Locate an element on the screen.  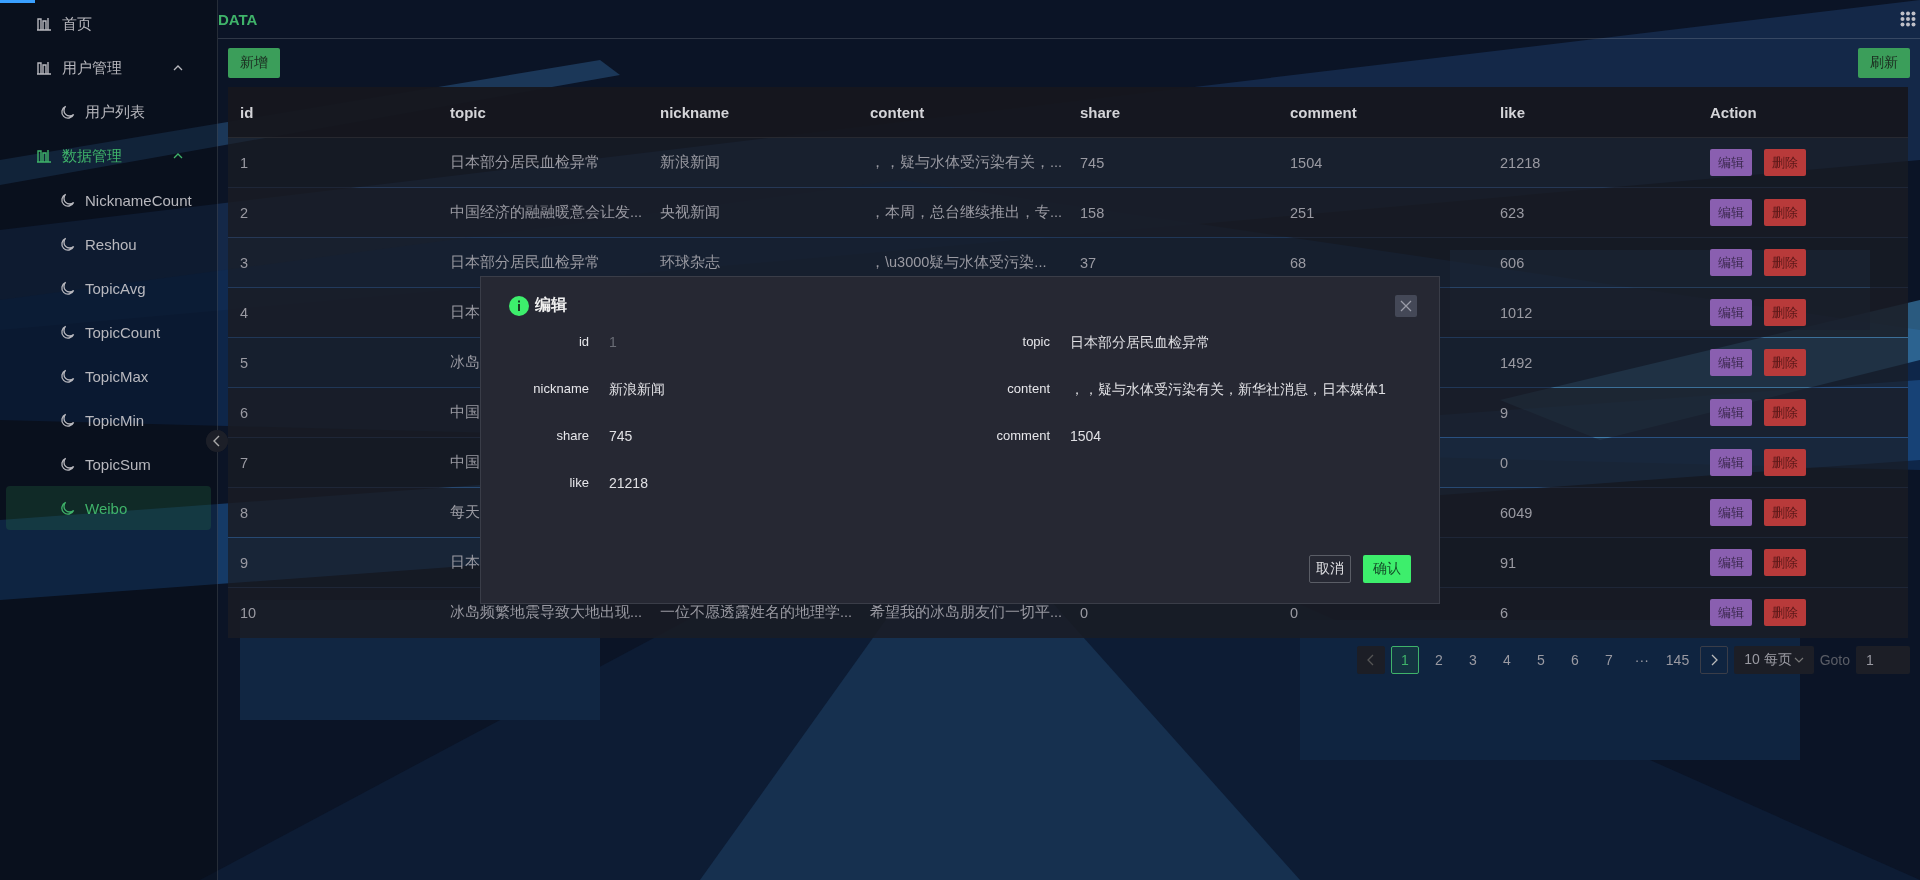
caret-down-icon is located at coordinates (1798, 659).